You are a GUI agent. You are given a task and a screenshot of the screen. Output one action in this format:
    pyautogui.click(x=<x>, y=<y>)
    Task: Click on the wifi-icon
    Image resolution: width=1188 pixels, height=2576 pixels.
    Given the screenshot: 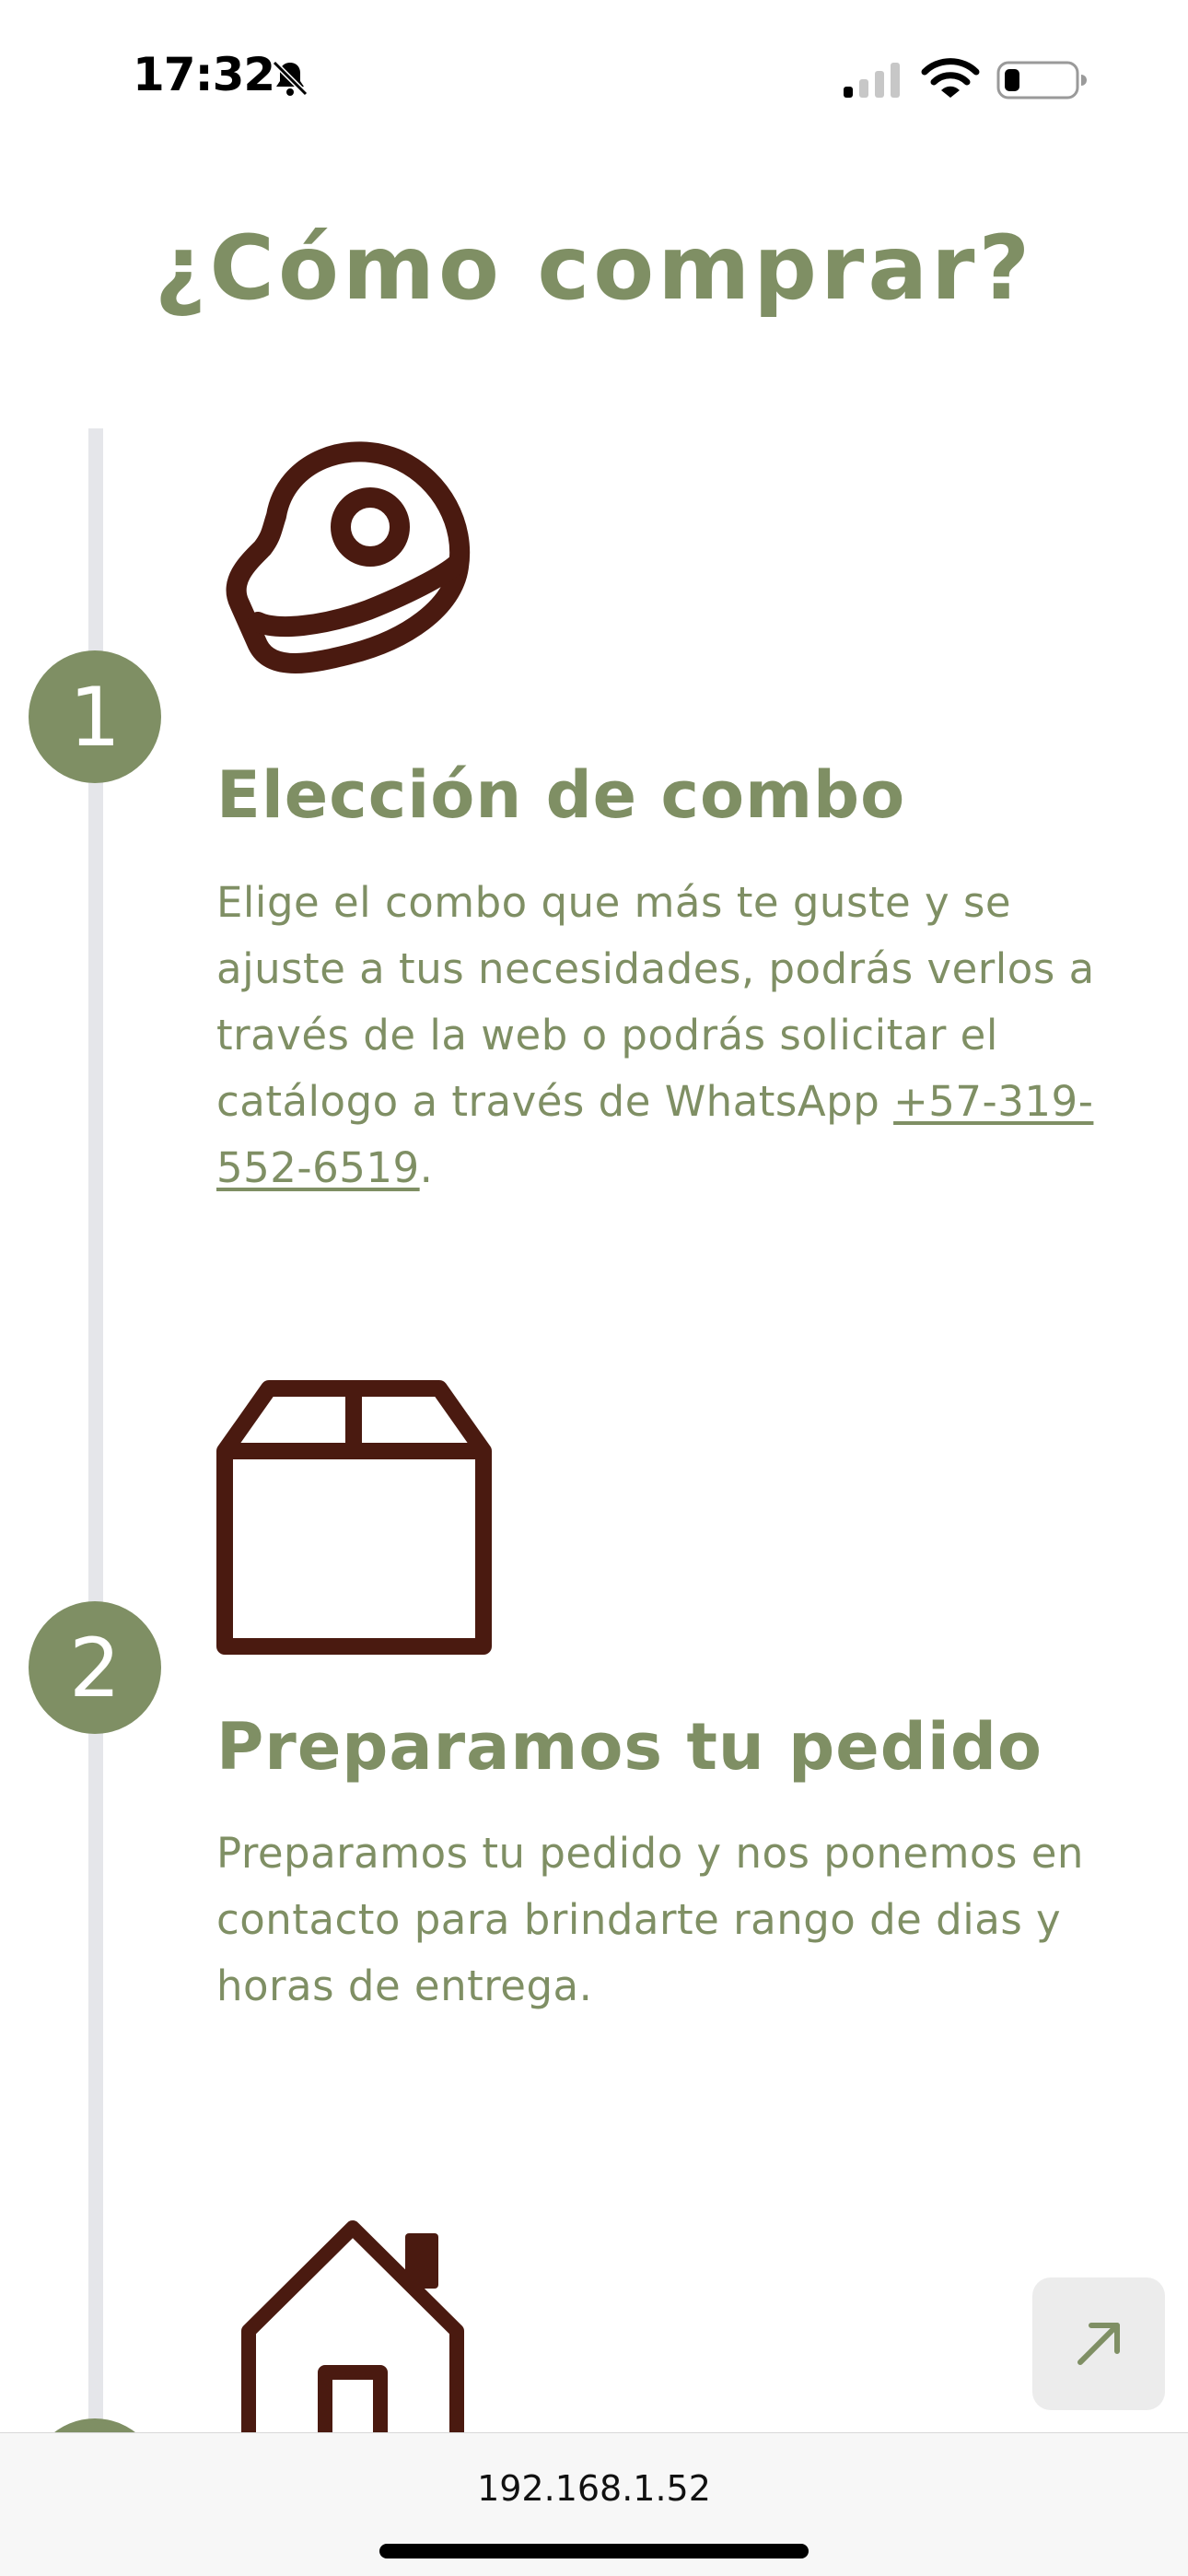 What is the action you would take?
    pyautogui.click(x=951, y=78)
    